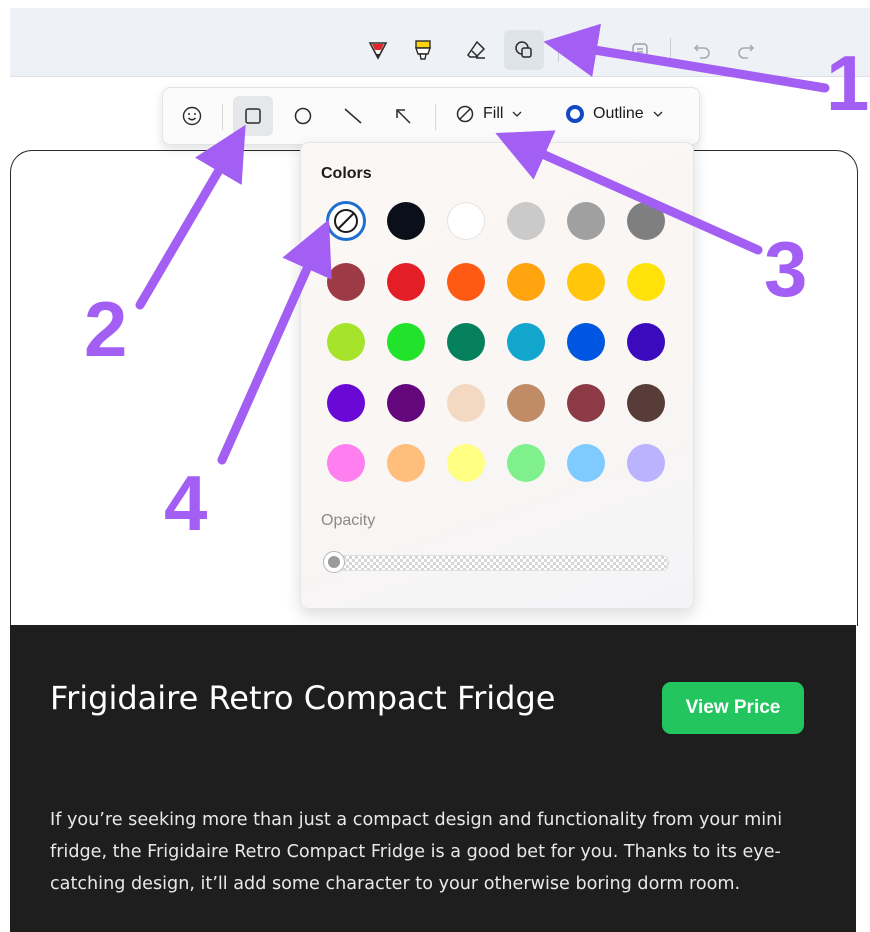 Image resolution: width=870 pixels, height=932 pixels. I want to click on undo-icon, so click(702, 50).